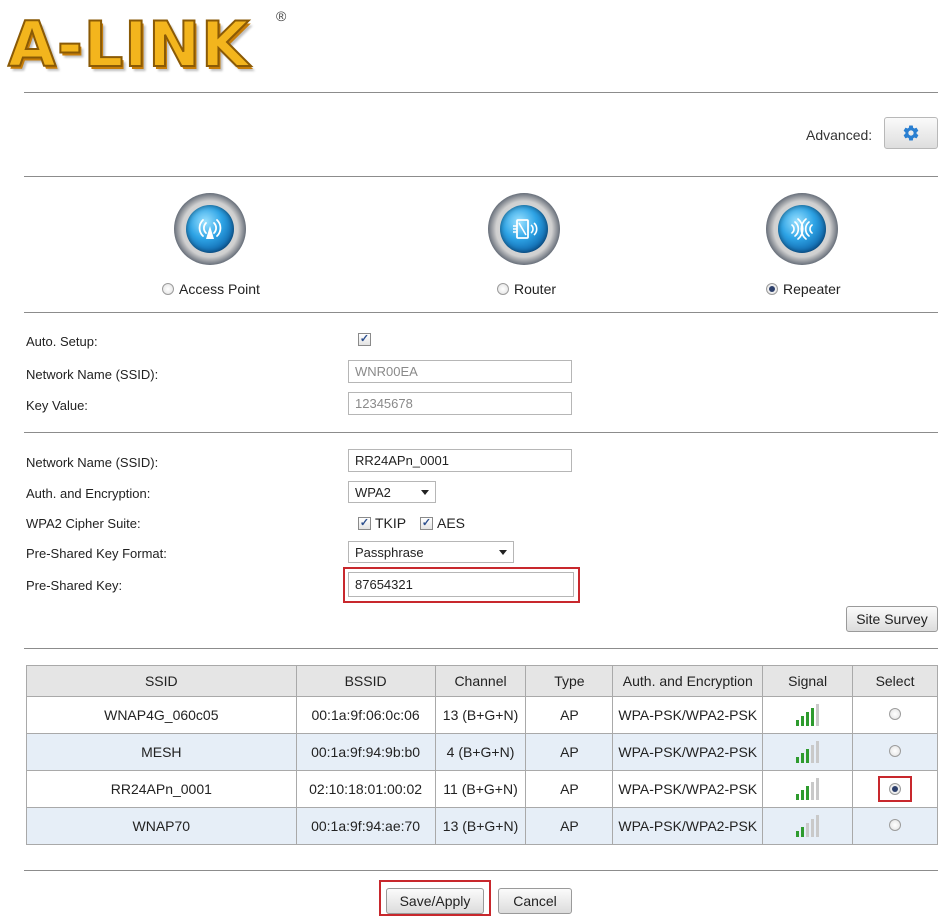 This screenshot has width=938, height=916. I want to click on cell-channel: 4 (B+G+N), so click(480, 752).